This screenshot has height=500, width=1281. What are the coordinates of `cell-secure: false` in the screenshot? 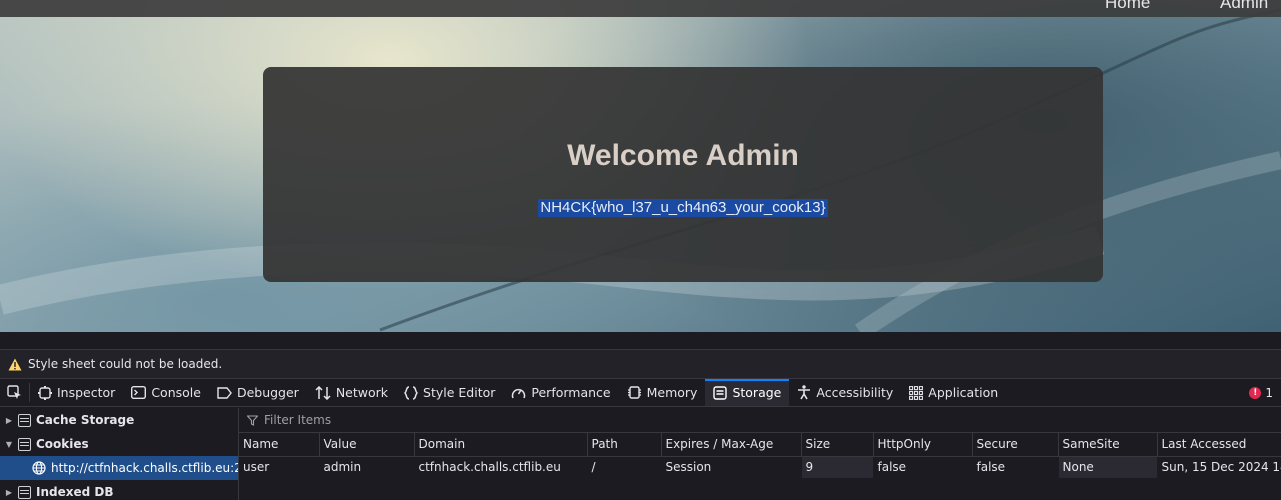 It's located at (1015, 467).